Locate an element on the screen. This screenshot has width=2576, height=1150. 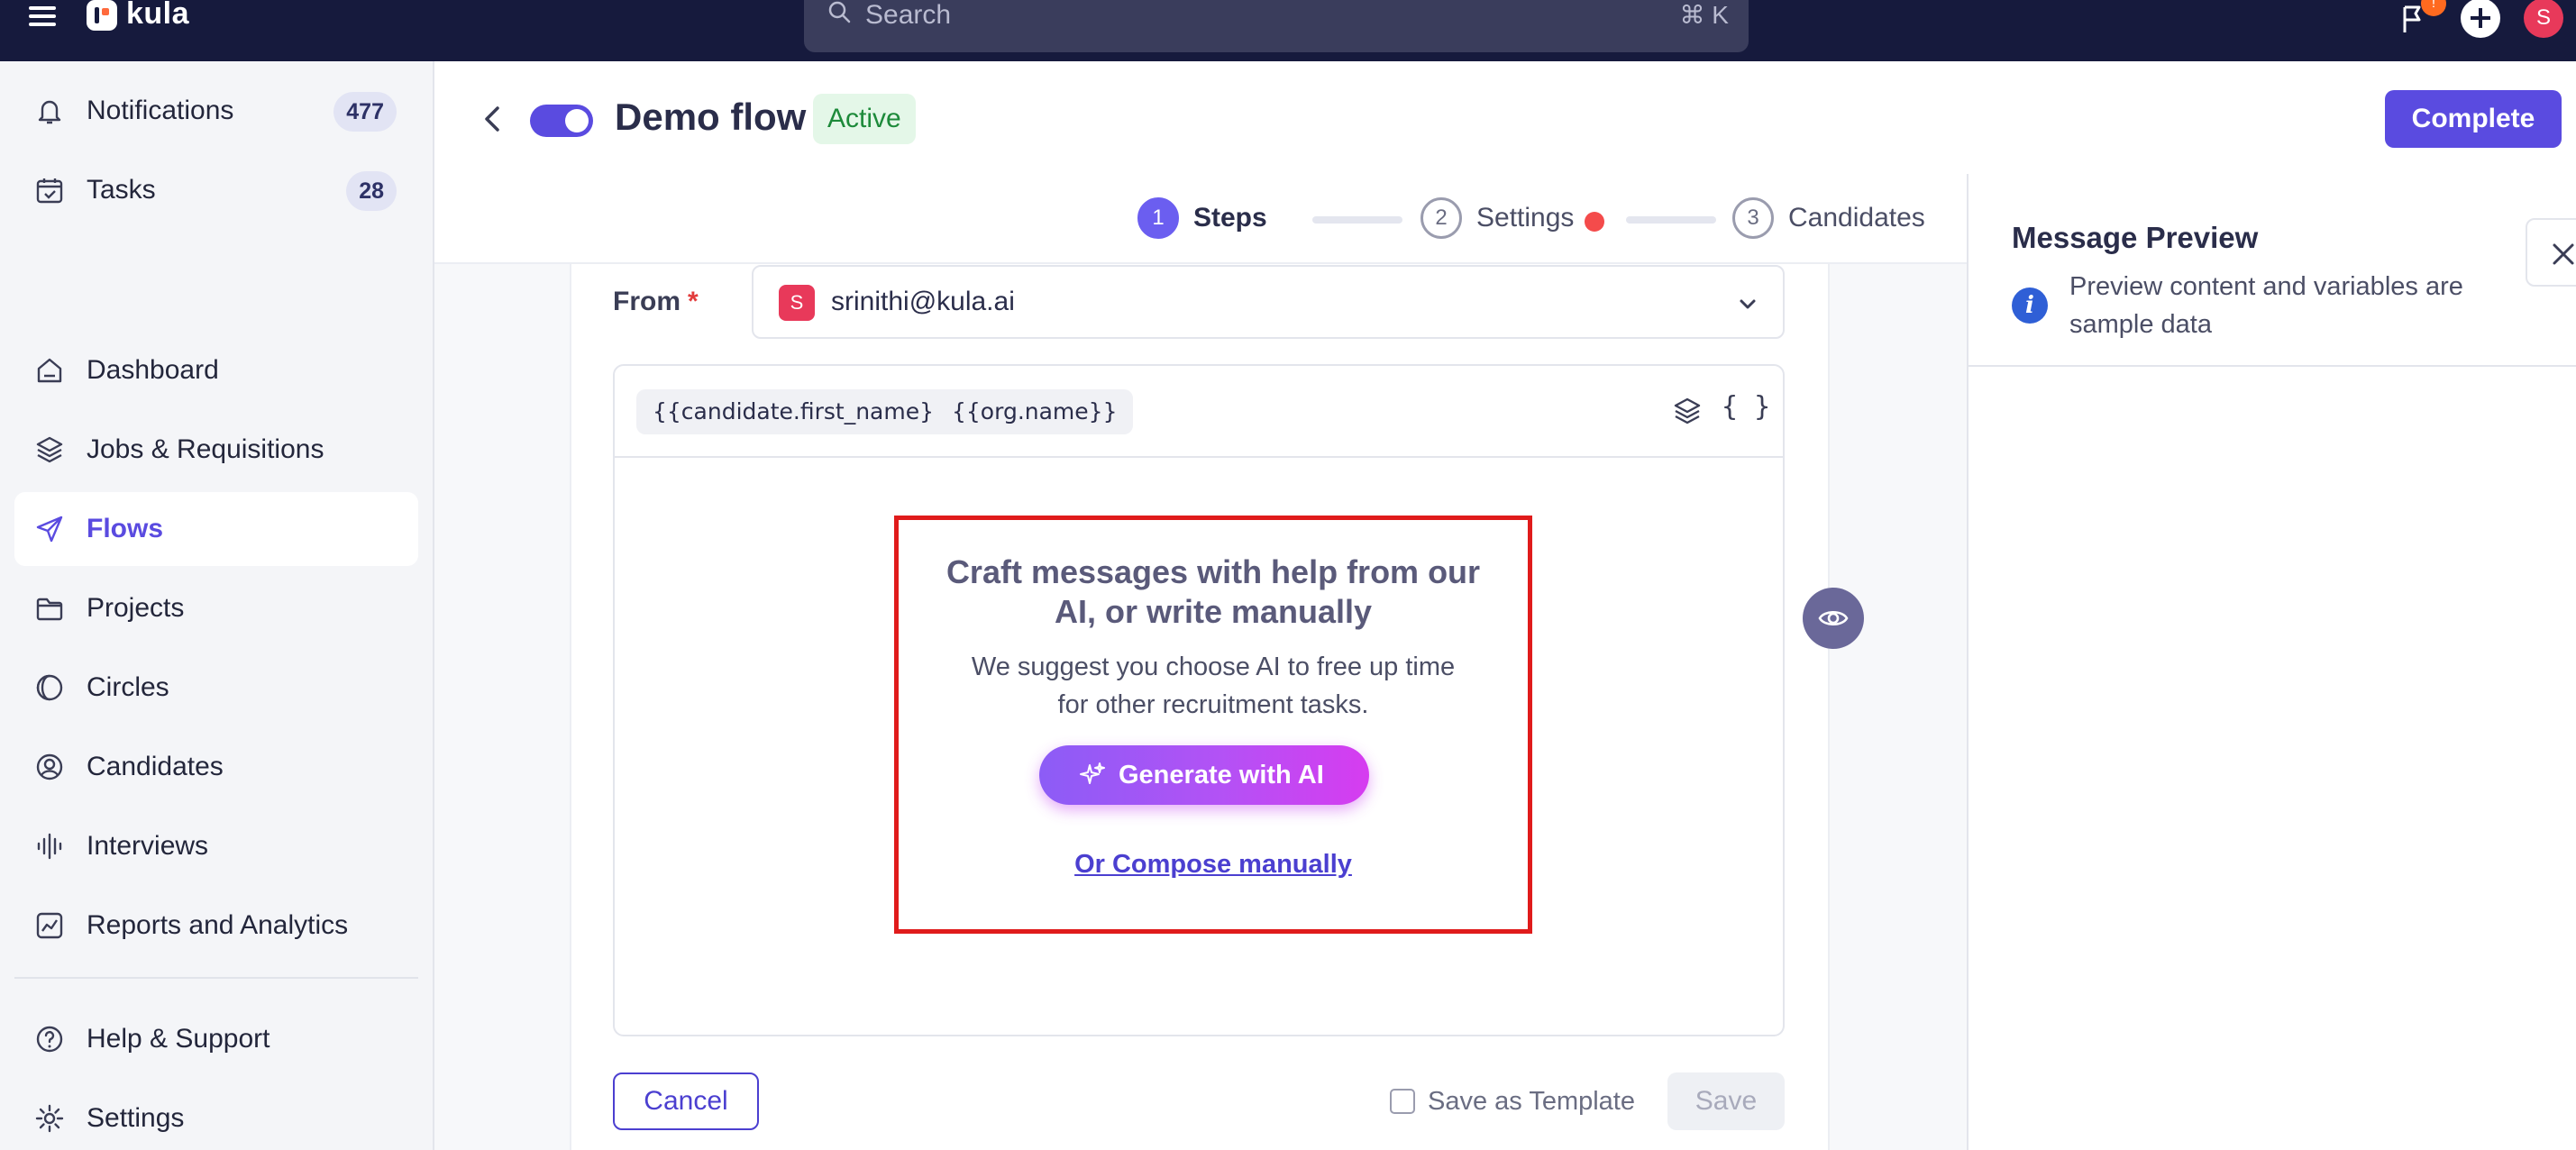
sidebar-item-help-support: Help & Support is located at coordinates (216, 1039).